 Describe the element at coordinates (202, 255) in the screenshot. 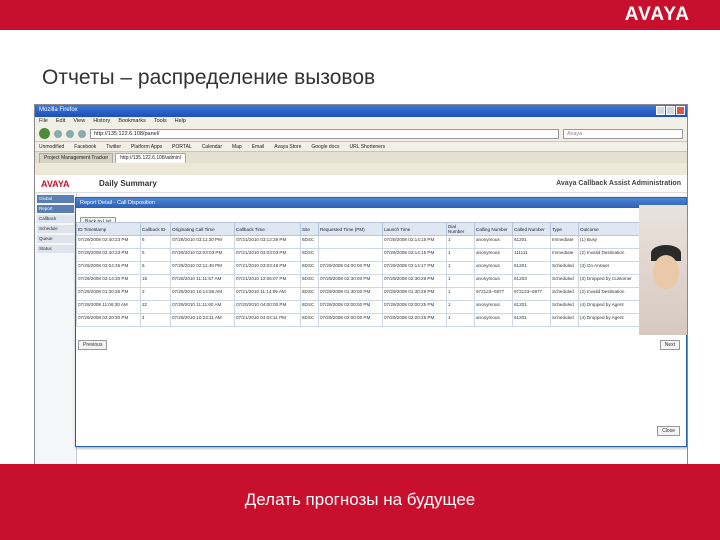

I see `table-cell: 07/29/2010 02:03:03 PM` at that location.